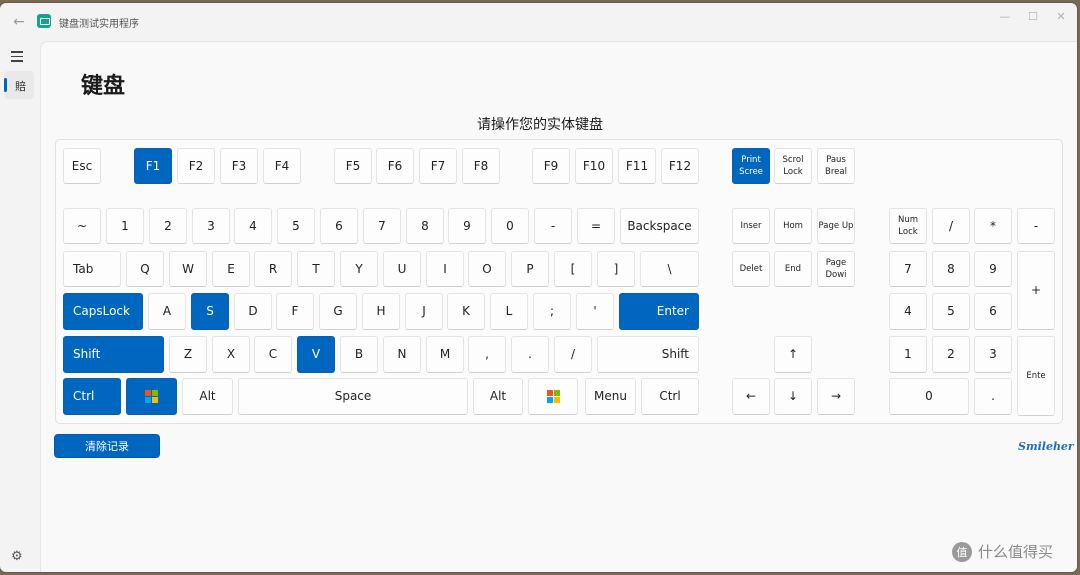 The image size is (1080, 575). Describe the element at coordinates (353, 396) in the screenshot. I see `key-space: Space` at that location.